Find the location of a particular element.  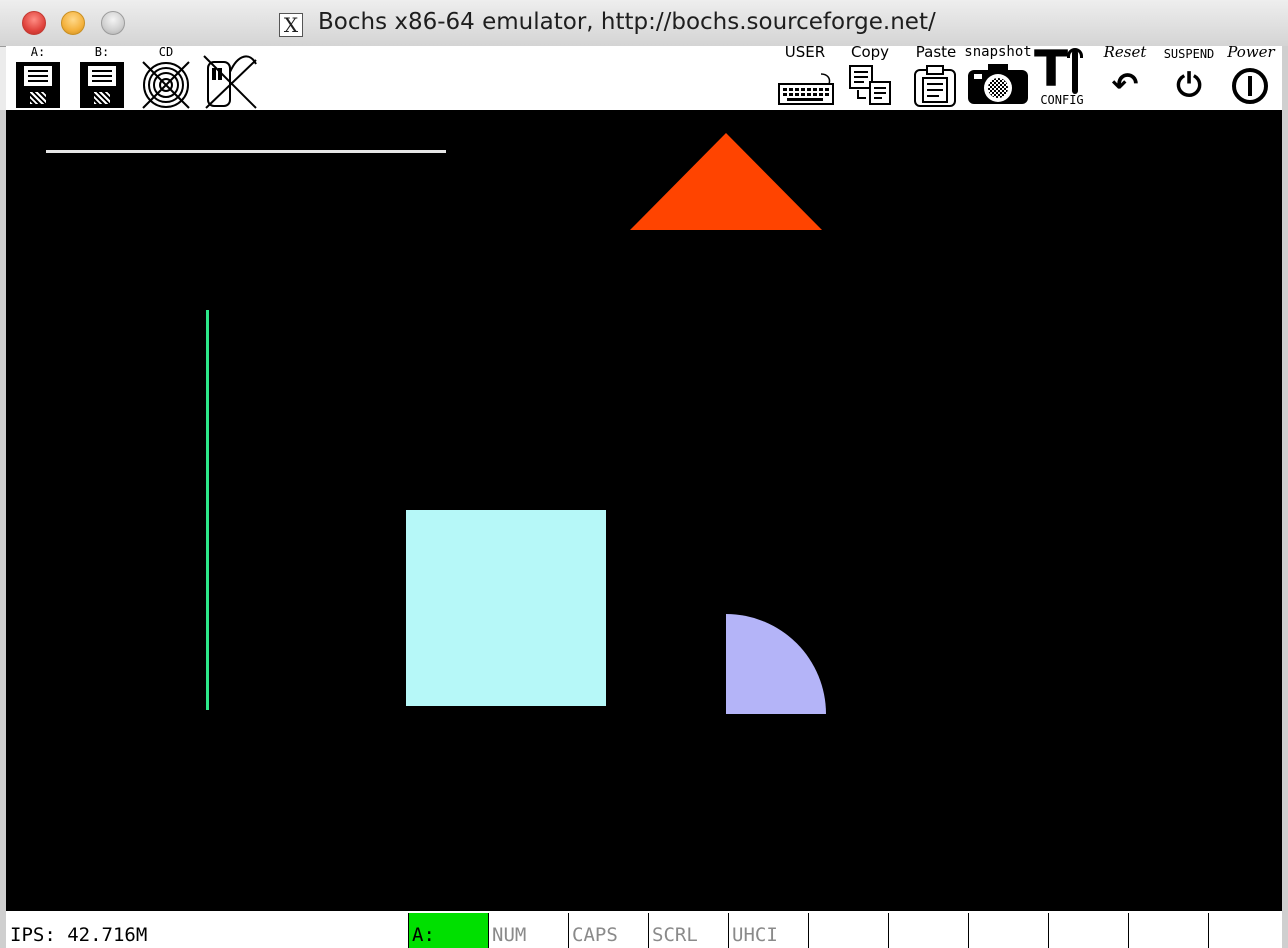

suspend-label: SUSPEND is located at coordinates (1189, 54).